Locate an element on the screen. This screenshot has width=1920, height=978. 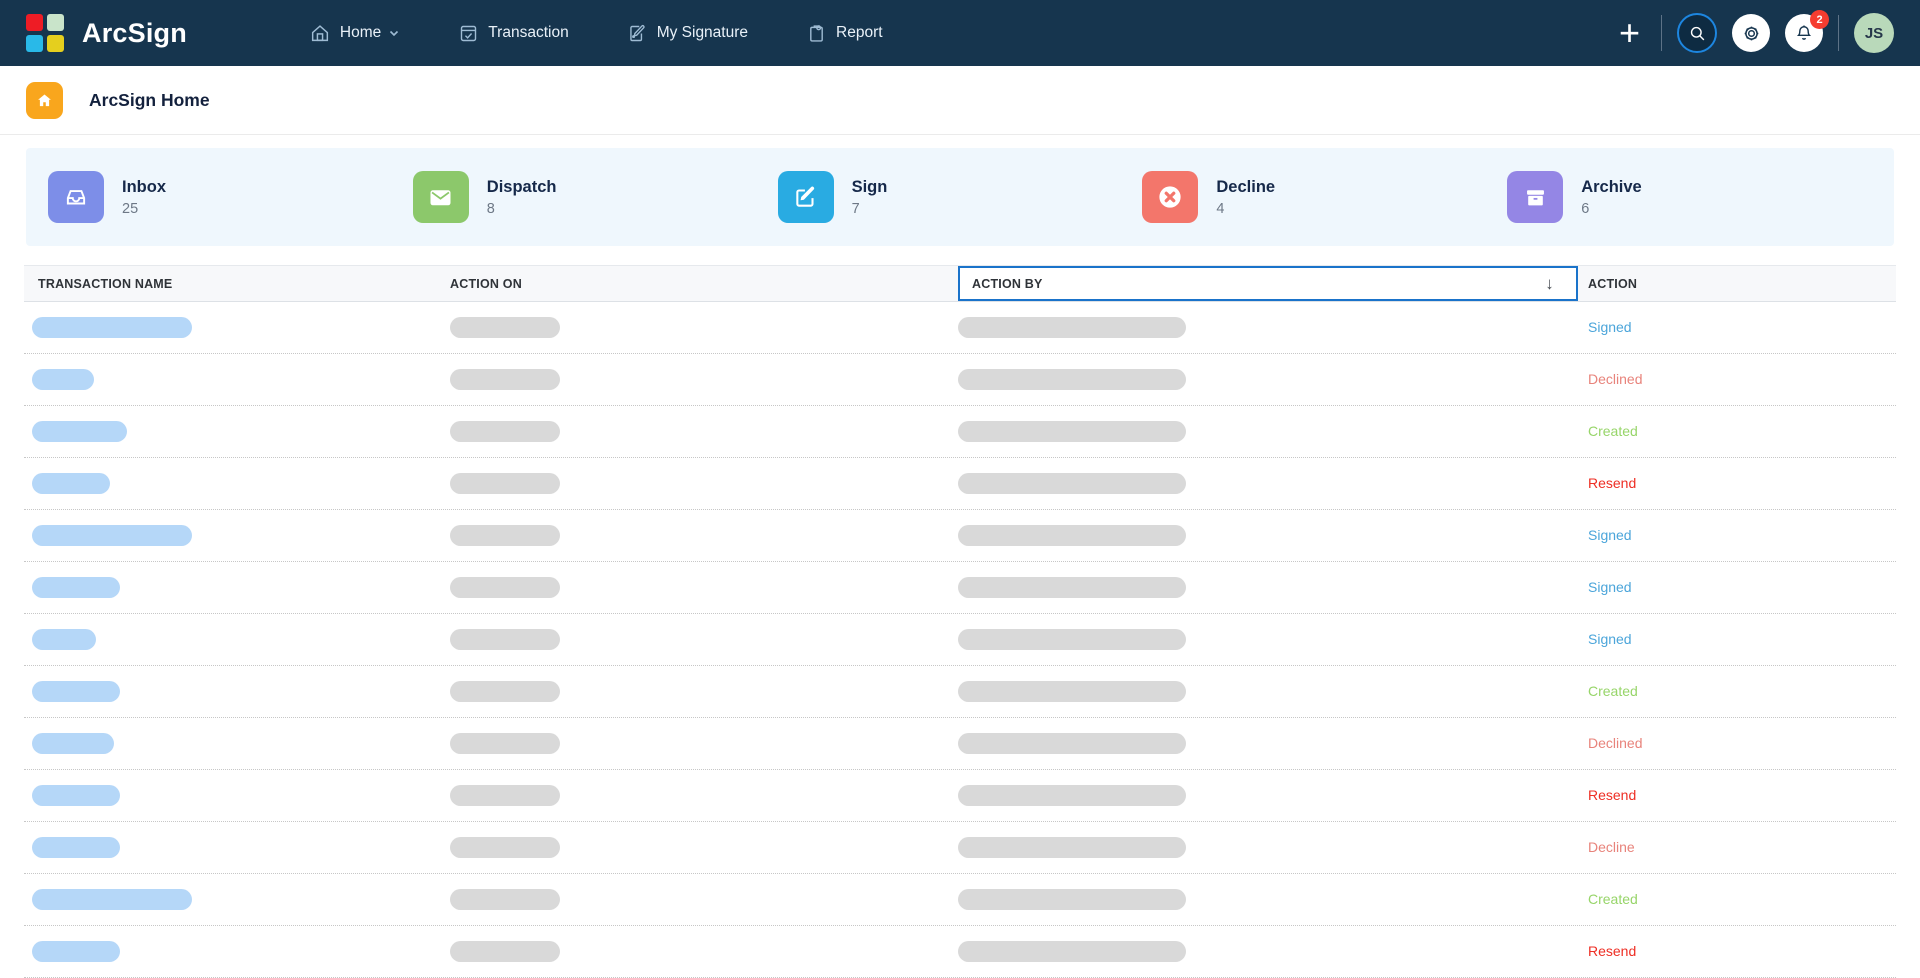
transaction-icon is located at coordinates (469, 33).